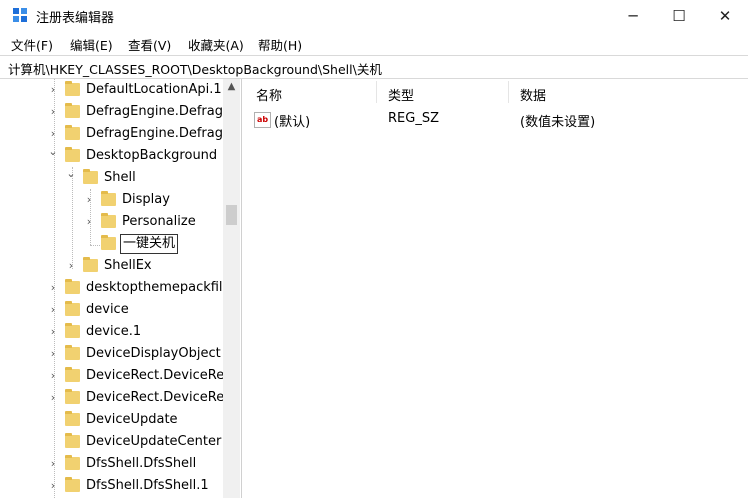 The height and width of the screenshot is (498, 748). Describe the element at coordinates (154, 111) in the screenshot. I see `tree-item-label: DefragEngine.Defrag` at that location.